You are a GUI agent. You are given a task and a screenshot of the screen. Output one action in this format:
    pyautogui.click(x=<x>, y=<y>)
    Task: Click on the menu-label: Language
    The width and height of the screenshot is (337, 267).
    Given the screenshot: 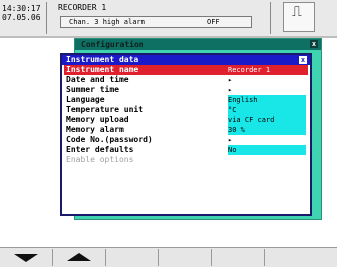 What is the action you would take?
    pyautogui.click(x=85, y=99)
    